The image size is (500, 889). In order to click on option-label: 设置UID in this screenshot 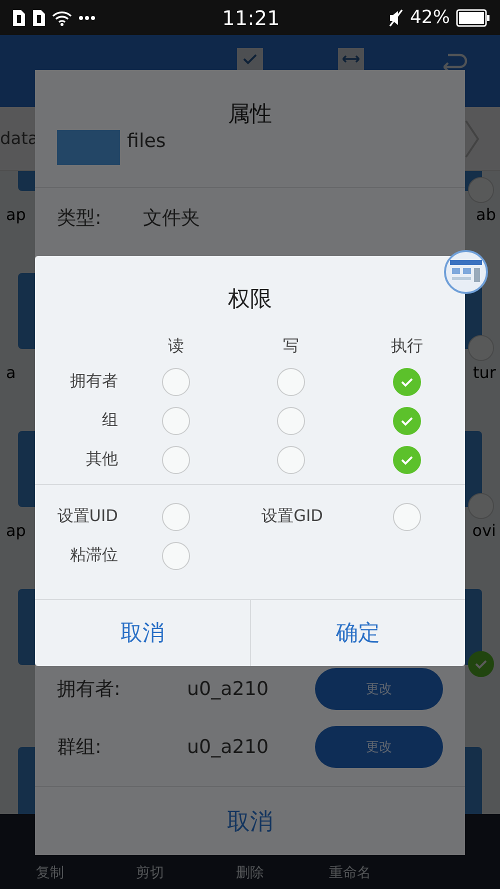, I will do `click(87, 516)`.